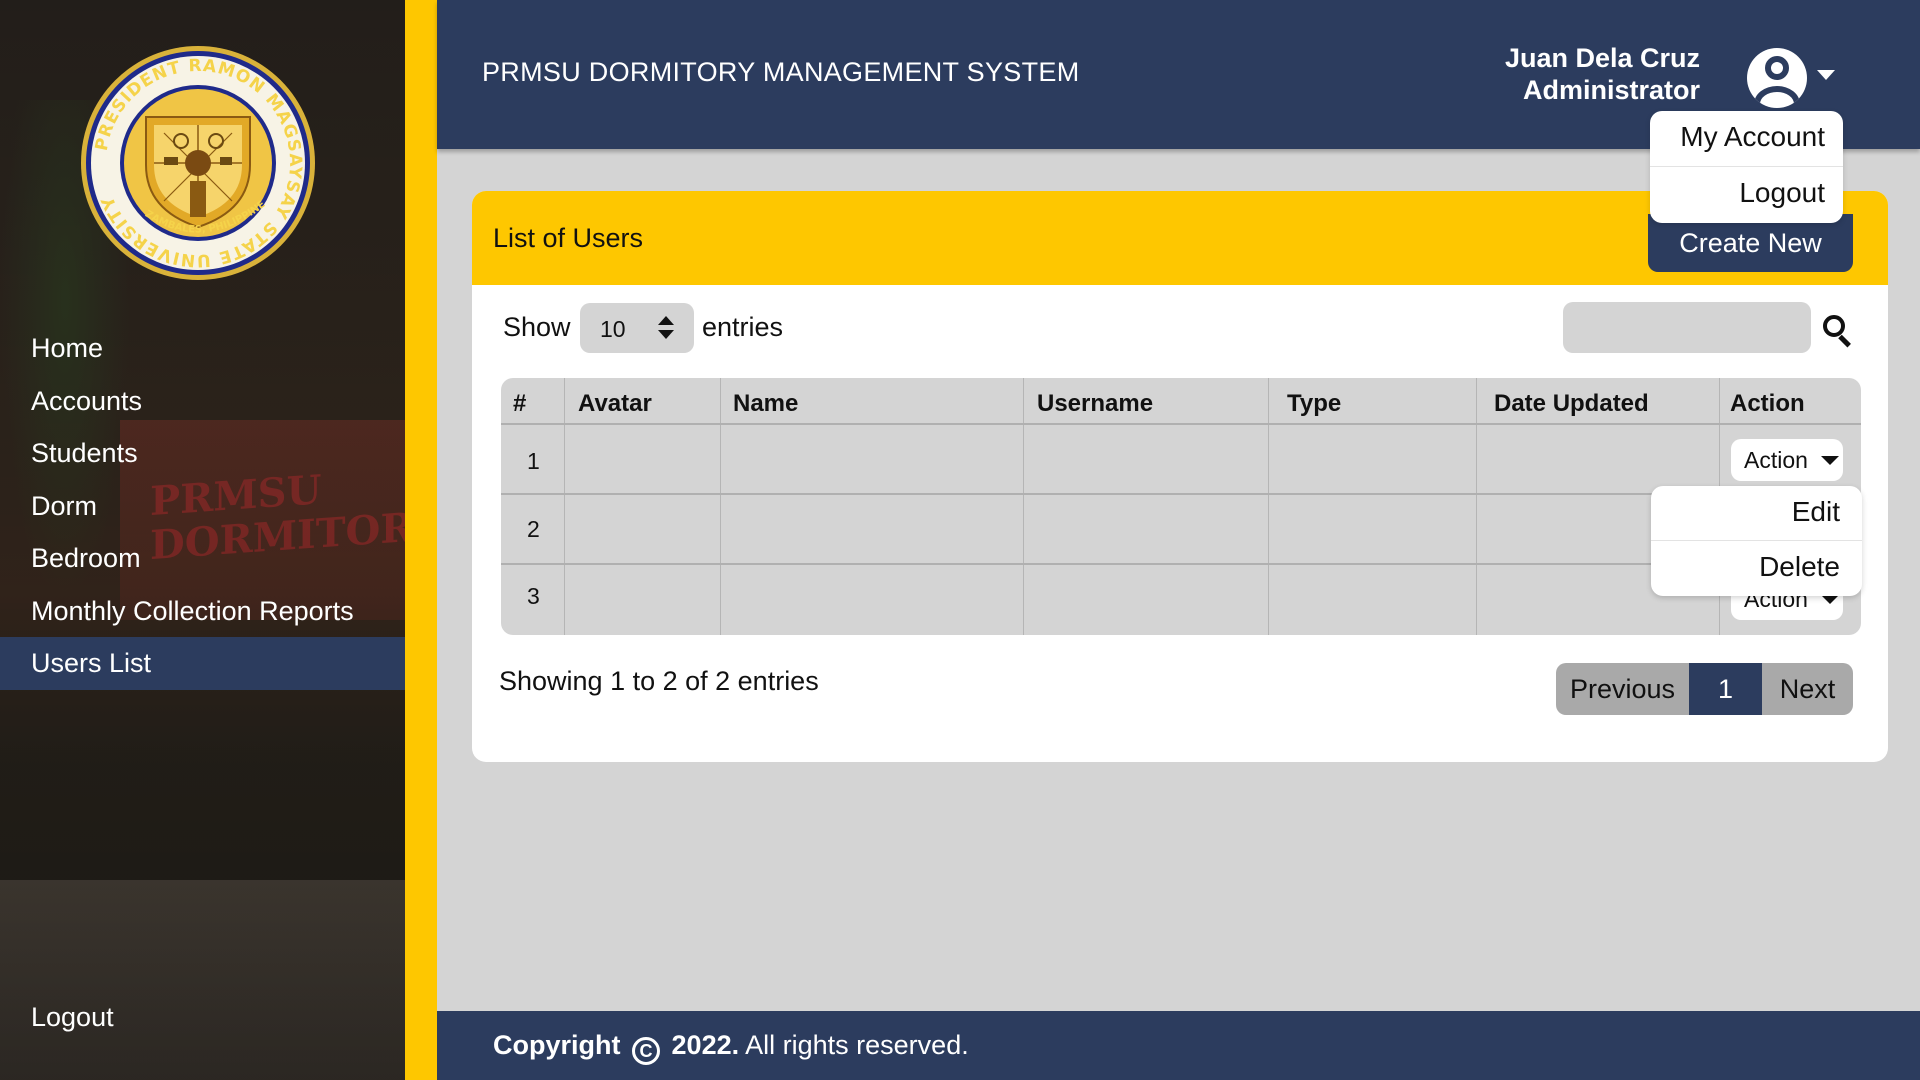 The image size is (1920, 1080). Describe the element at coordinates (659, 681) in the screenshot. I see `table-info-text: Showing 1 to 2 of 2 entries` at that location.